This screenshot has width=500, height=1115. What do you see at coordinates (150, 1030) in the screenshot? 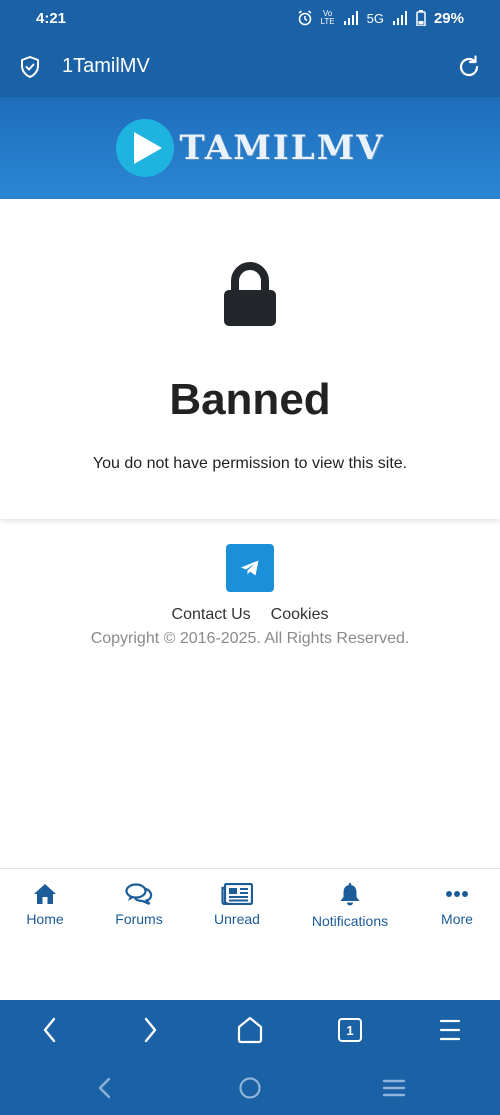
I see `forward-icon` at bounding box center [150, 1030].